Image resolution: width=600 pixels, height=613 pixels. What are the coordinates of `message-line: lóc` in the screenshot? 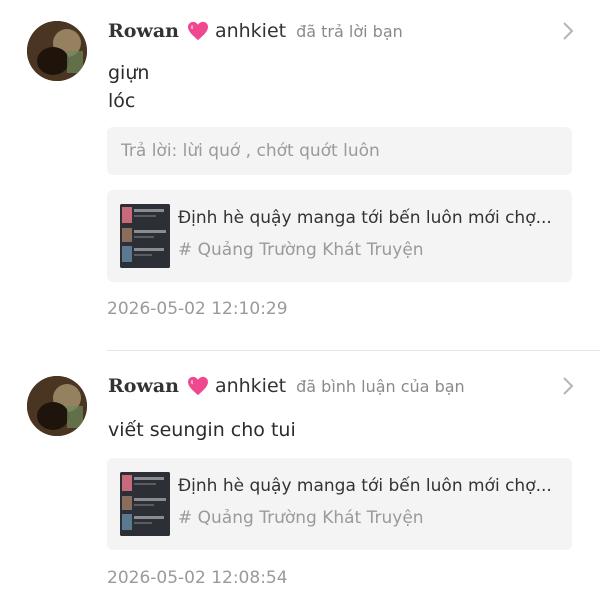 It's located at (122, 101).